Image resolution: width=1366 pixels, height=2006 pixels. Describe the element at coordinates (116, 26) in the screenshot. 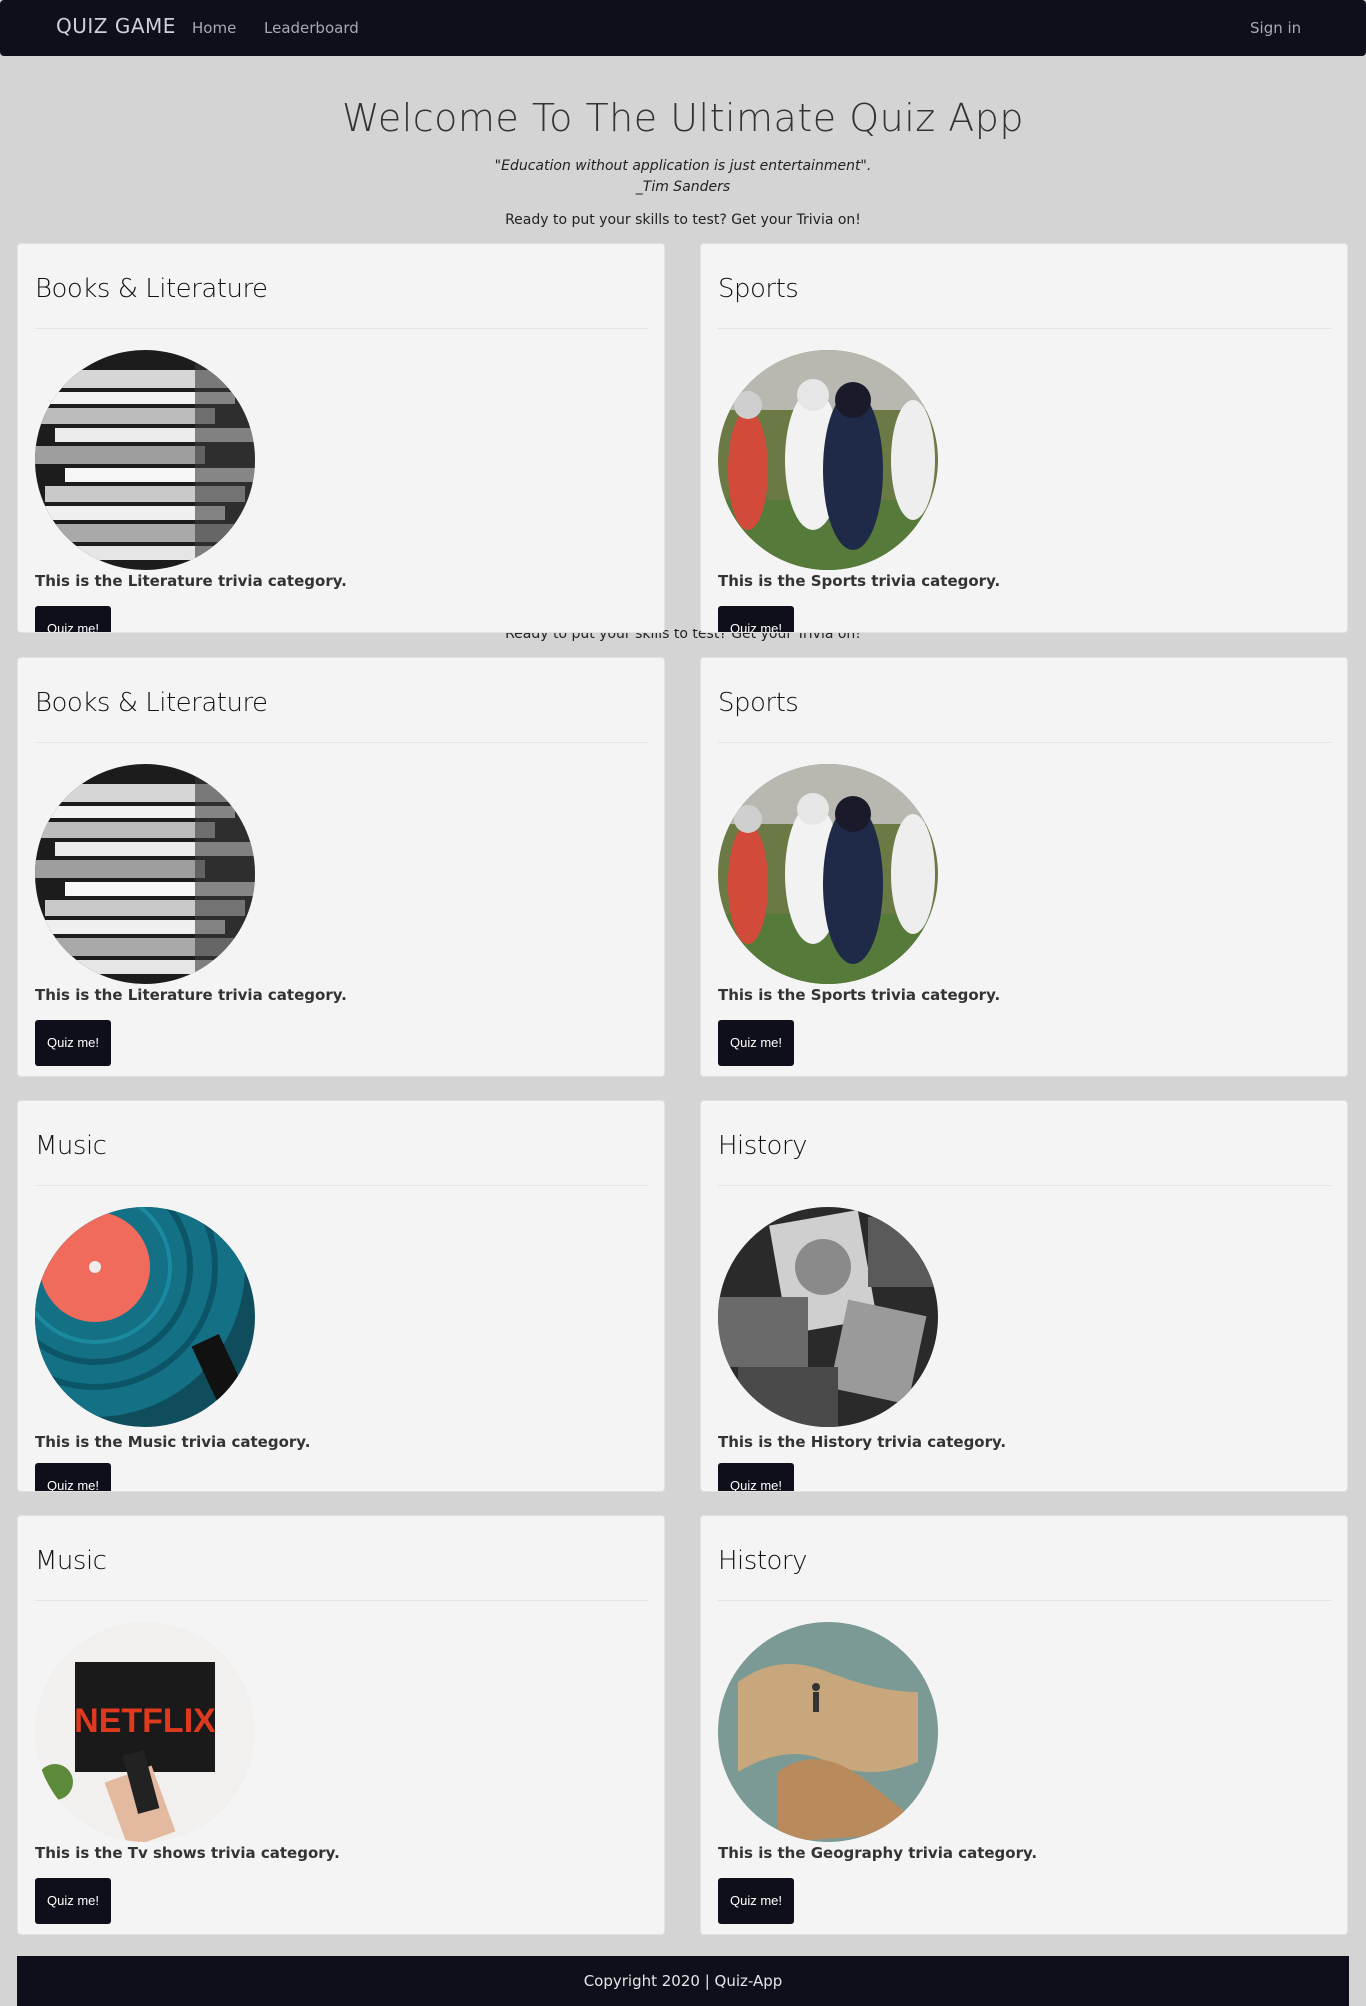

I see `brand-link: QUIZ GAME` at that location.